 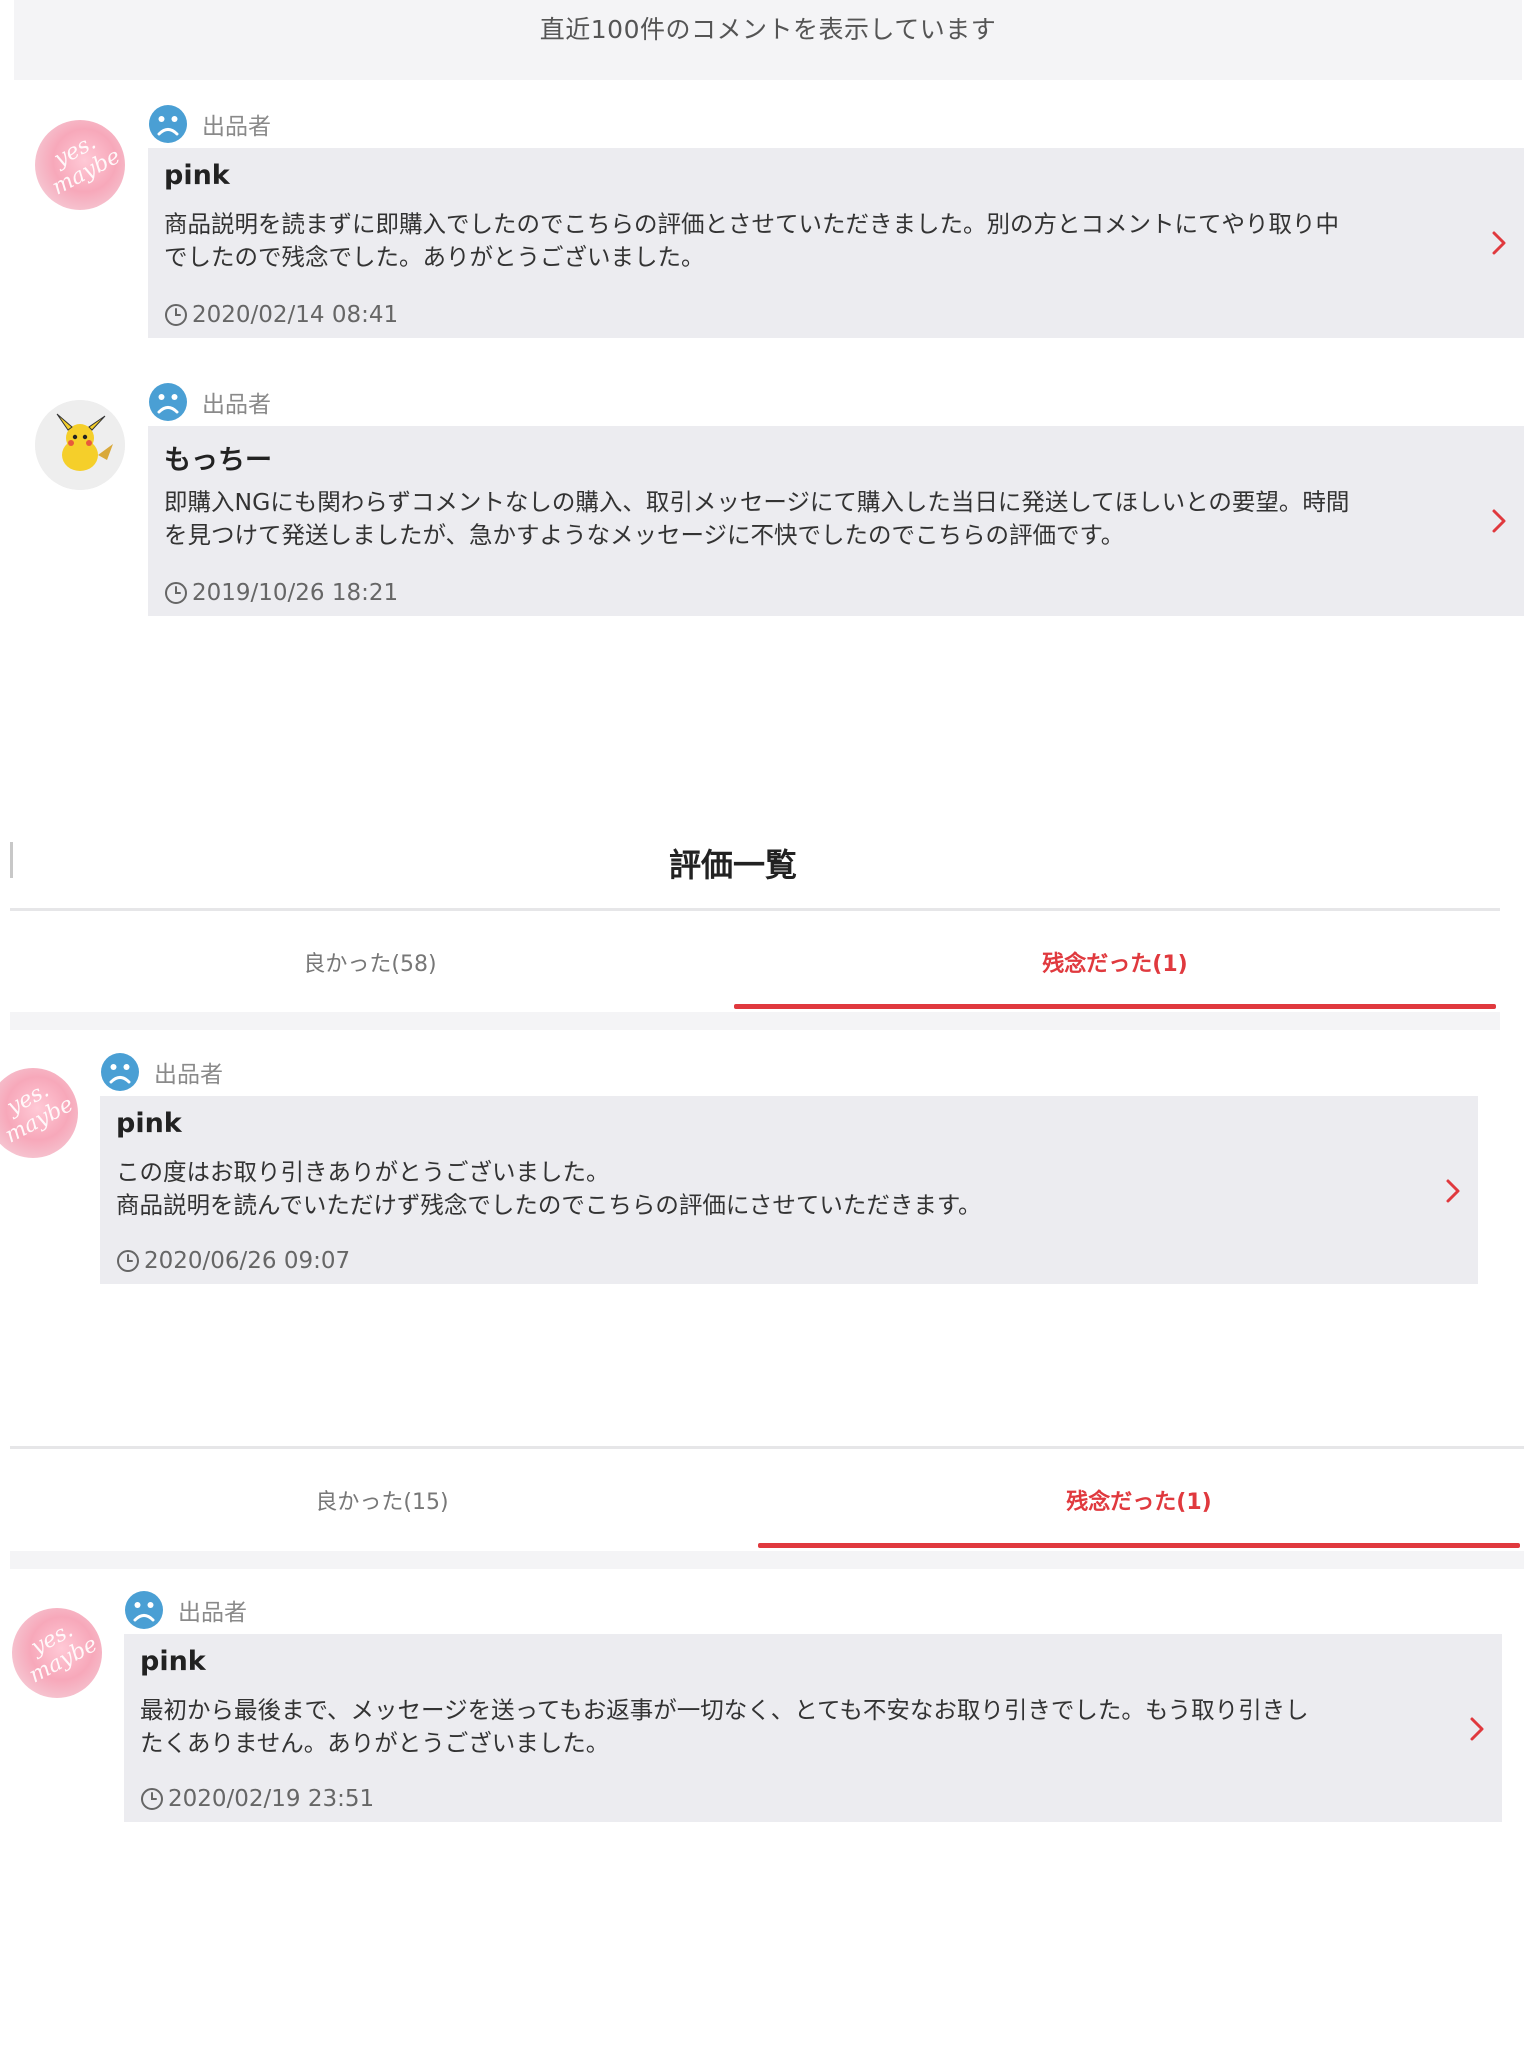 What do you see at coordinates (295, 315) in the screenshot?
I see `review-date-text: 2020/02/14 08:41` at bounding box center [295, 315].